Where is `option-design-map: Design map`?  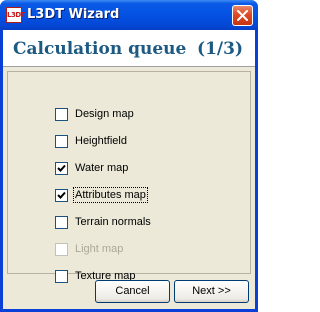 option-design-map: Design map is located at coordinates (95, 114).